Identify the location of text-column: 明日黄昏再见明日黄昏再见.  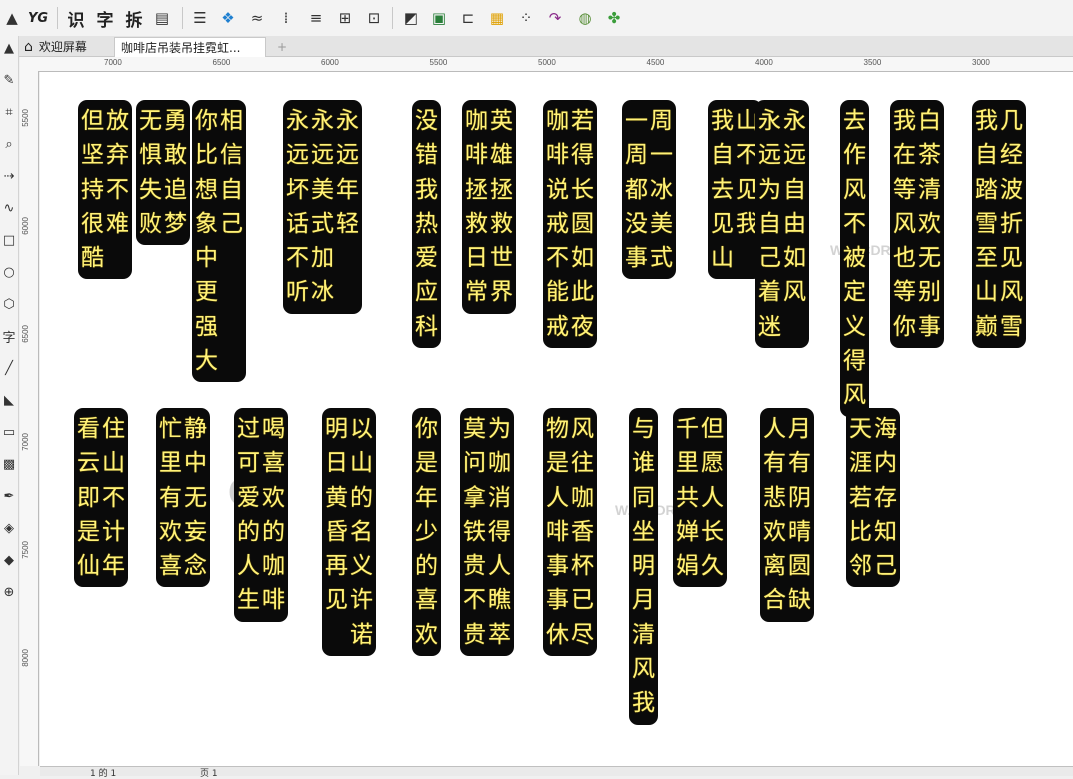
(336, 532).